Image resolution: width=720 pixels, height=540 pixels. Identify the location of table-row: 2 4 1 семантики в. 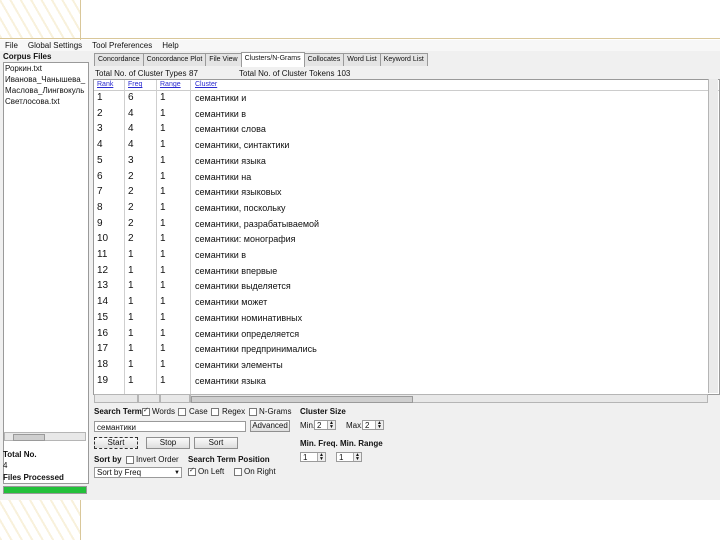
(406, 115).